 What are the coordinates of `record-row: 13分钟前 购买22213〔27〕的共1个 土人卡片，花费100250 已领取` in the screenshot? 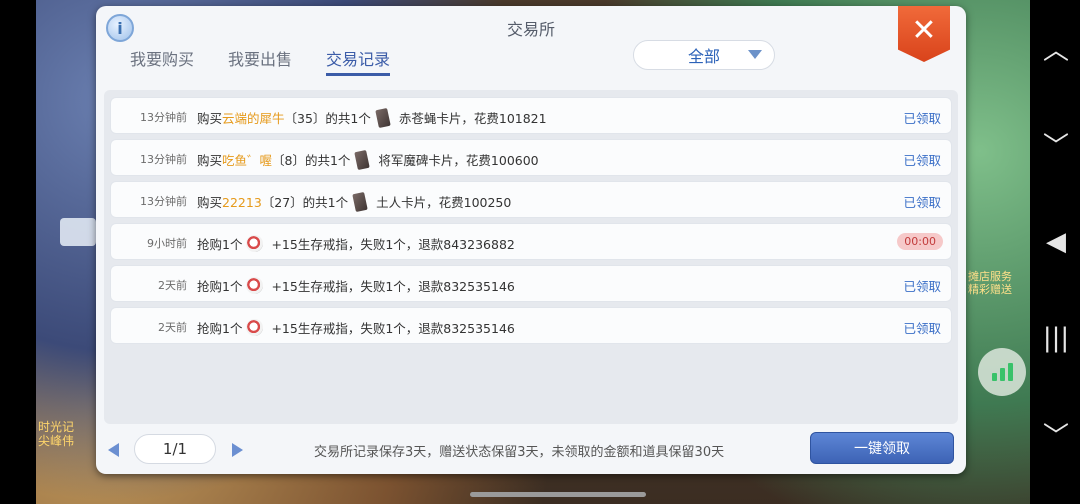 It's located at (531, 199).